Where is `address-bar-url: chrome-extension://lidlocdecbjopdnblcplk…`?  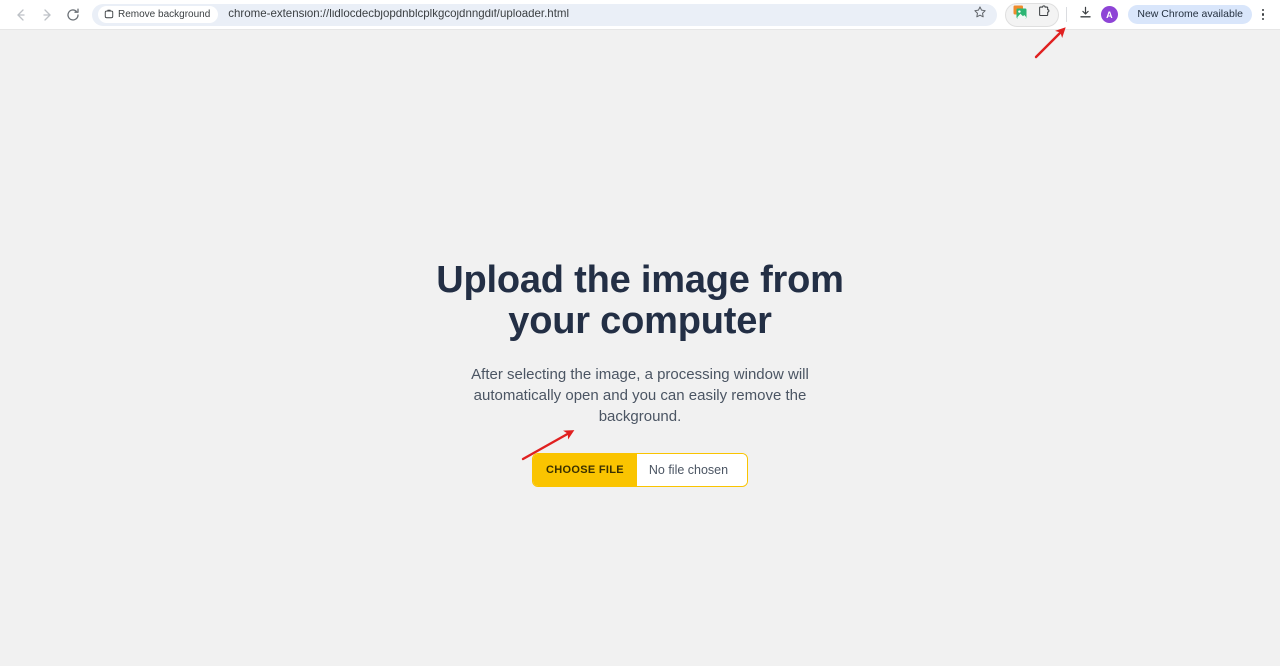
address-bar-url: chrome-extension://lidlocdecbjopdnblcplk… is located at coordinates (399, 14).